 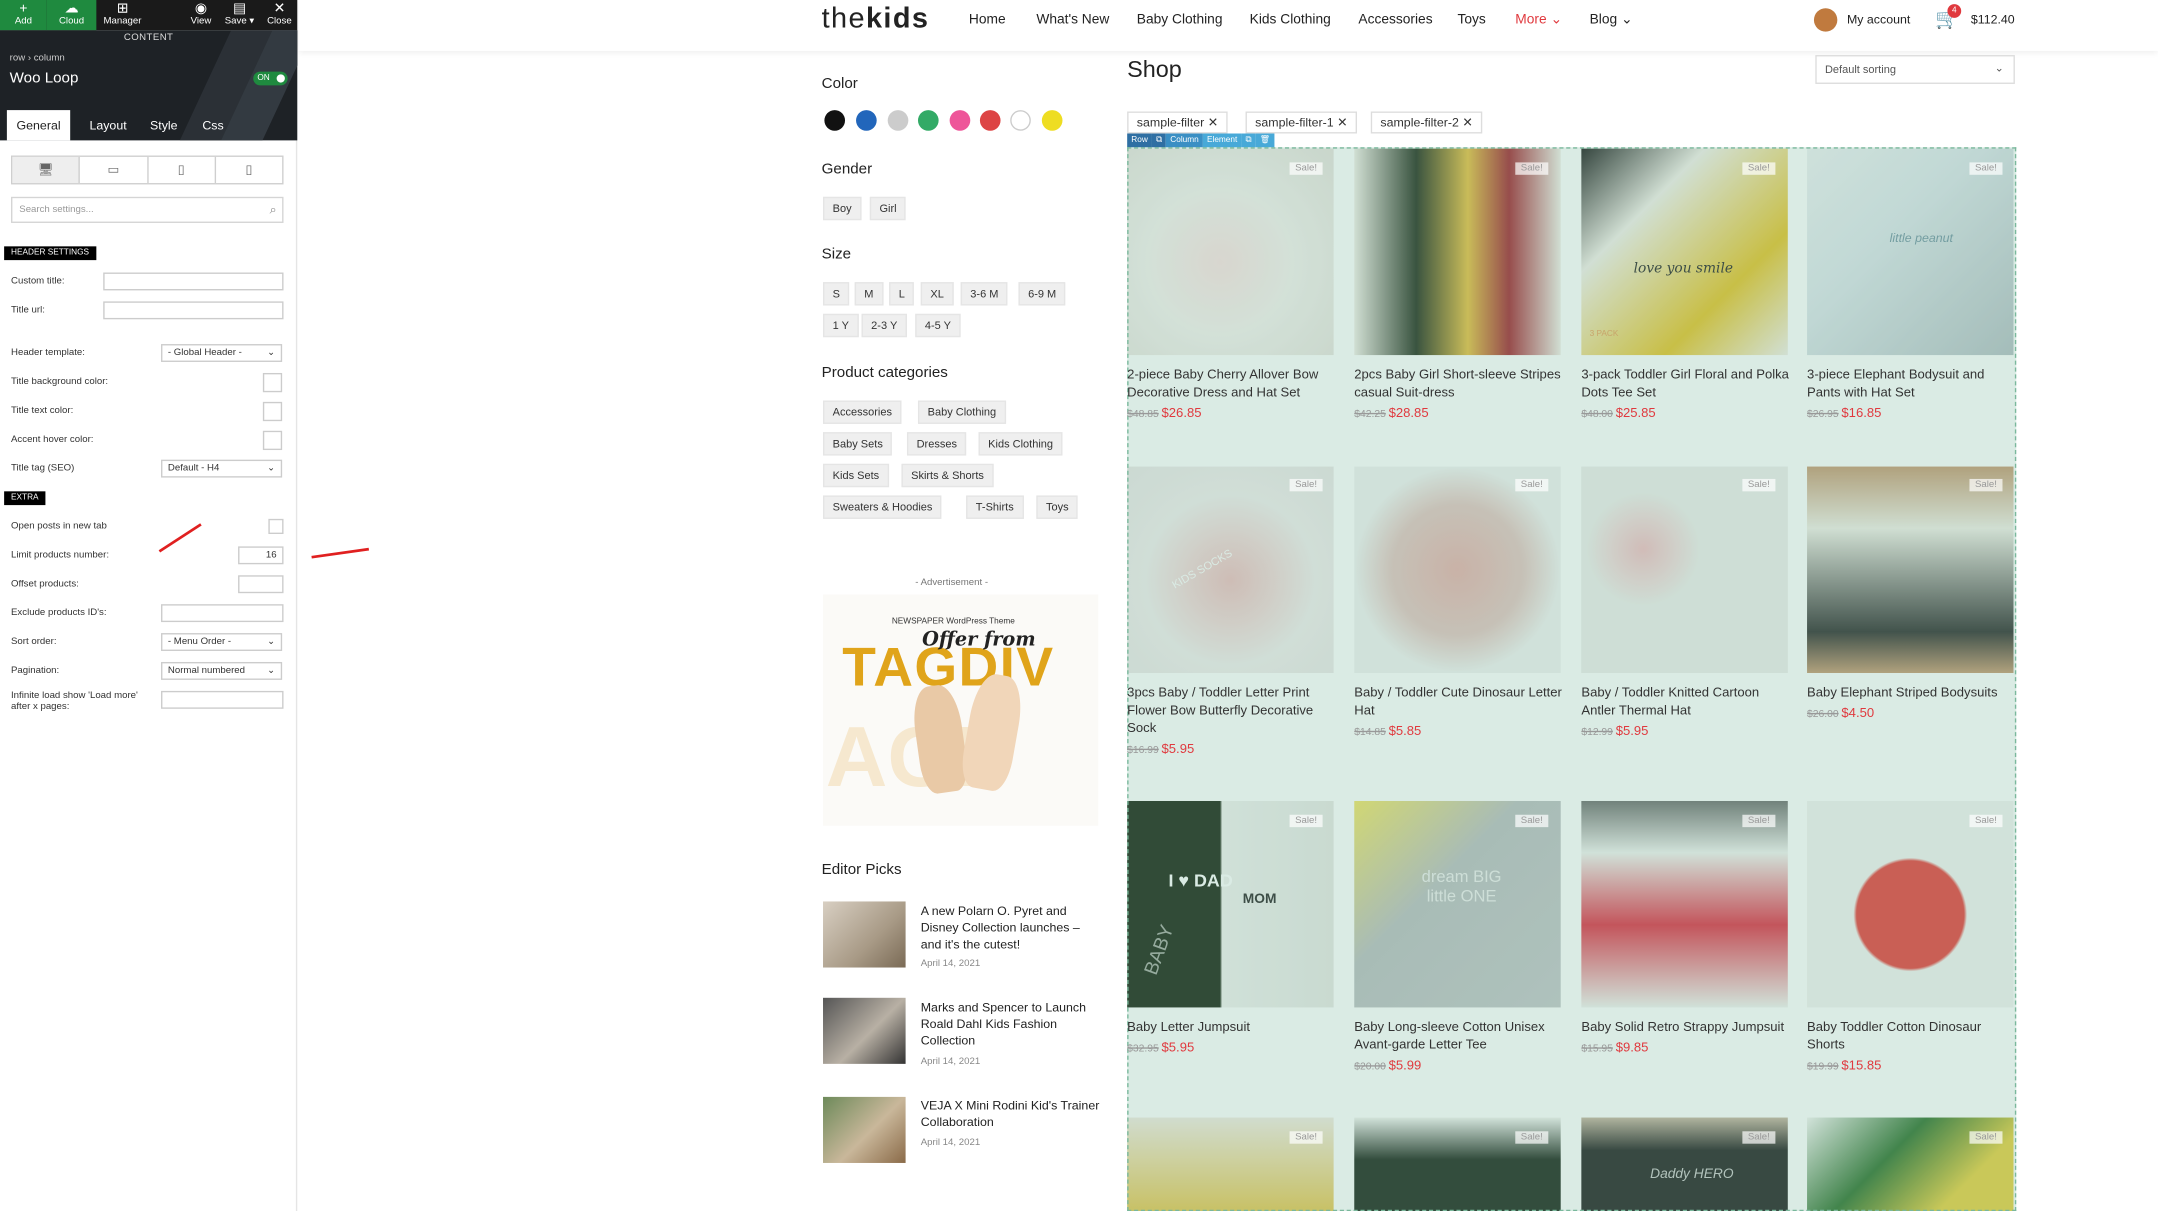 I want to click on accent-hover-color-picker, so click(x=272, y=440).